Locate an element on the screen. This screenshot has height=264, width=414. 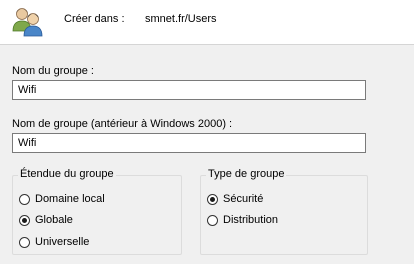
scope-option-label: Universelle is located at coordinates (62, 242).